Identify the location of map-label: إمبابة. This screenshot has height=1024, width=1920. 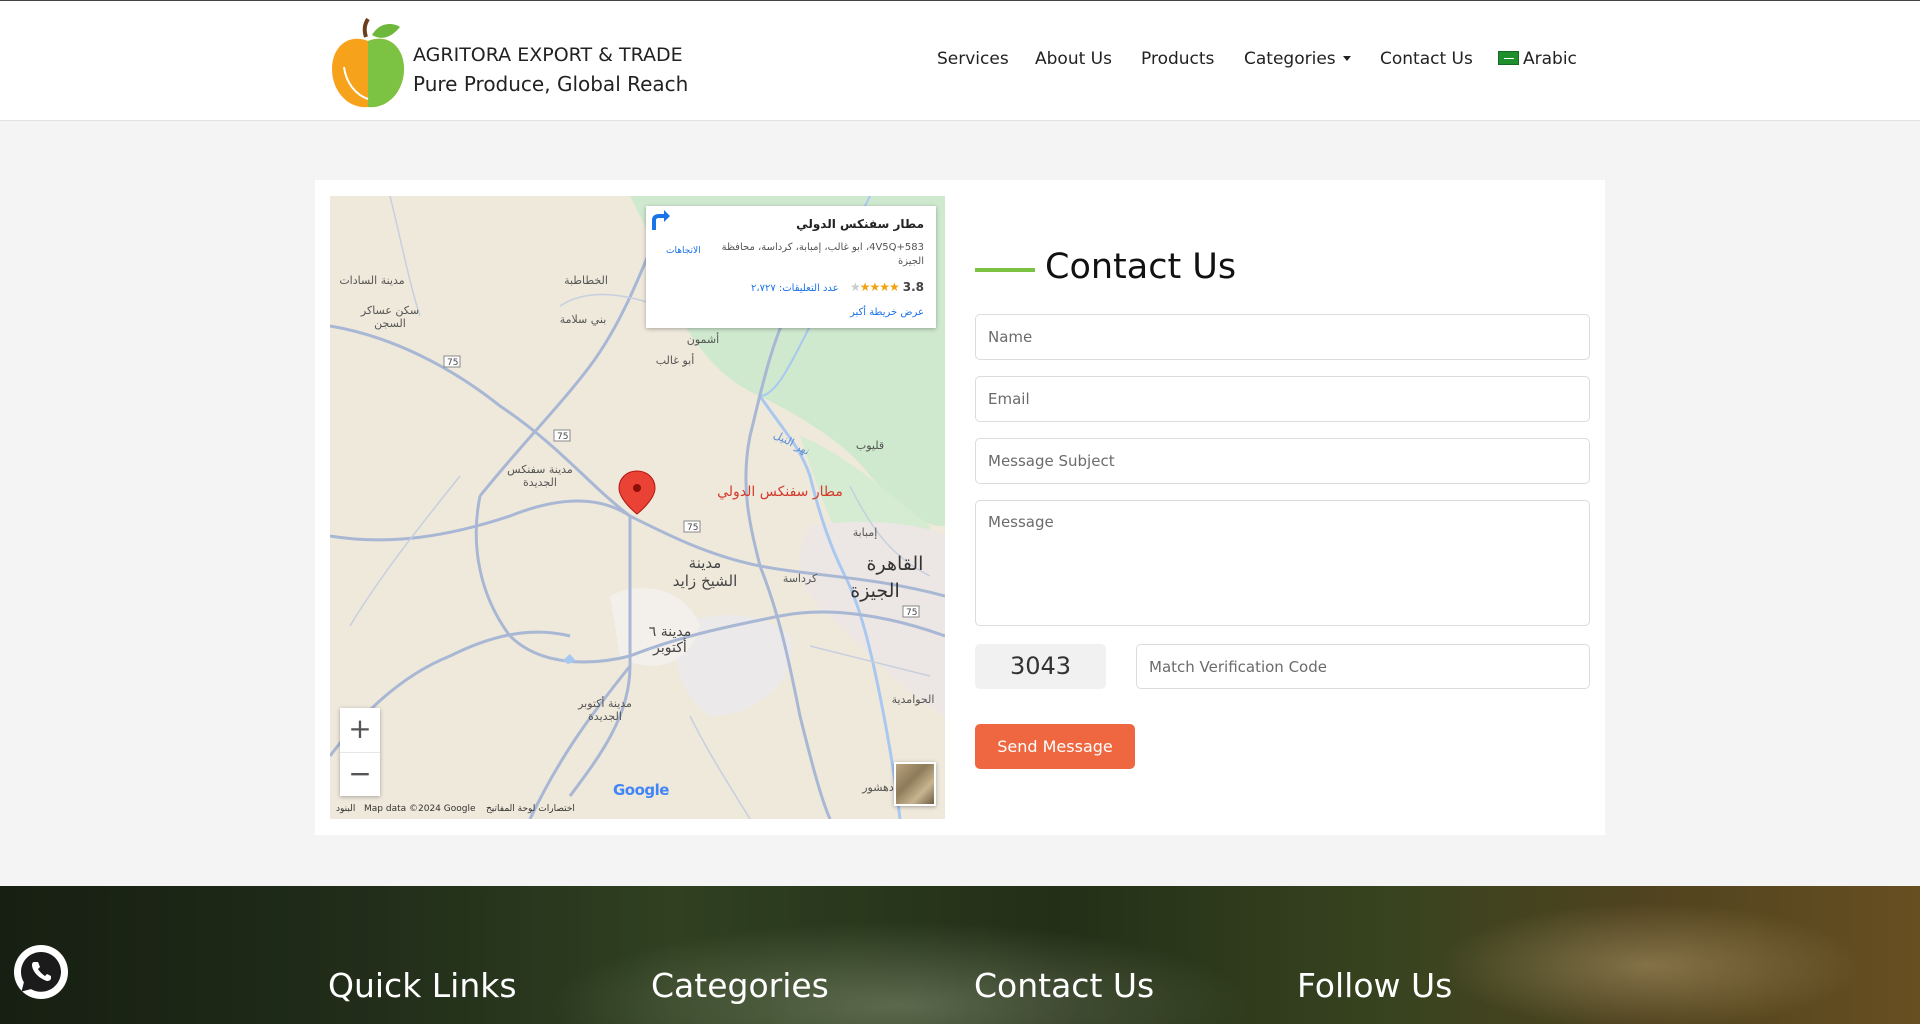
(865, 532).